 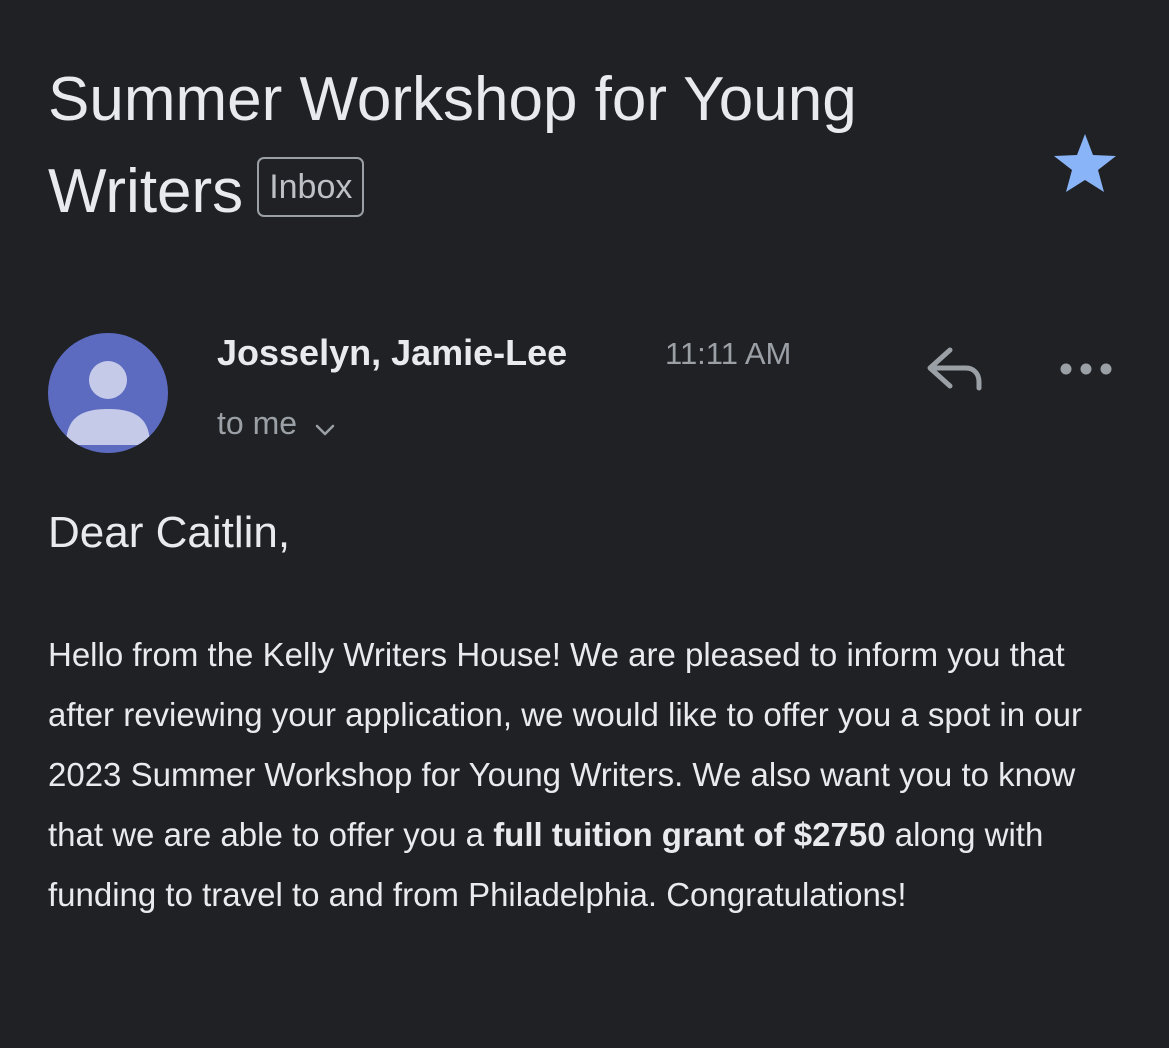 What do you see at coordinates (689, 834) in the screenshot?
I see `body-text-bold: full tuition grant of $2750` at bounding box center [689, 834].